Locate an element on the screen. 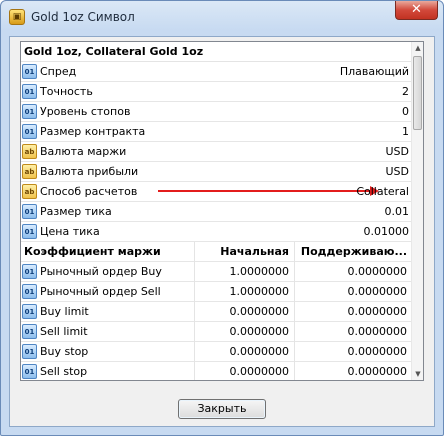  property-value: Collateral is located at coordinates (382, 191).